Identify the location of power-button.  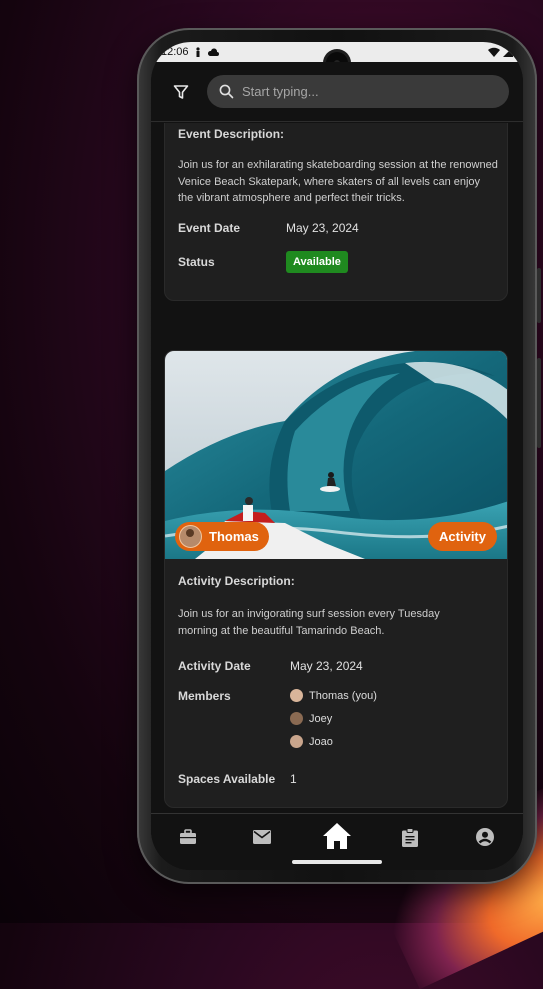
(539, 403).